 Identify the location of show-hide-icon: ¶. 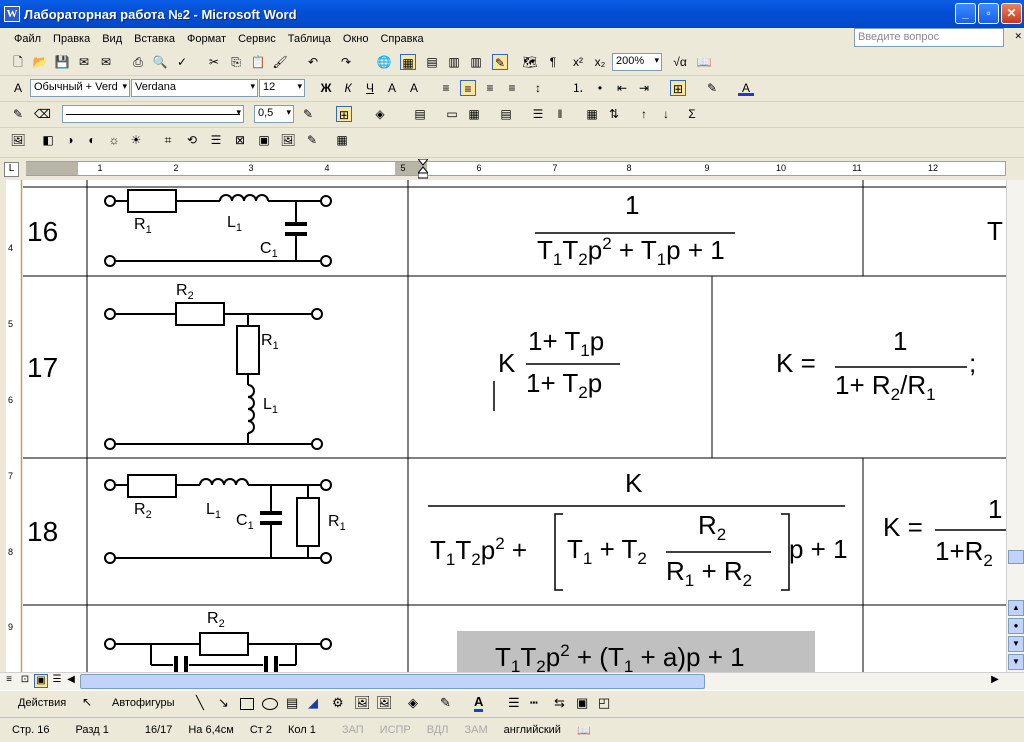
(553, 62).